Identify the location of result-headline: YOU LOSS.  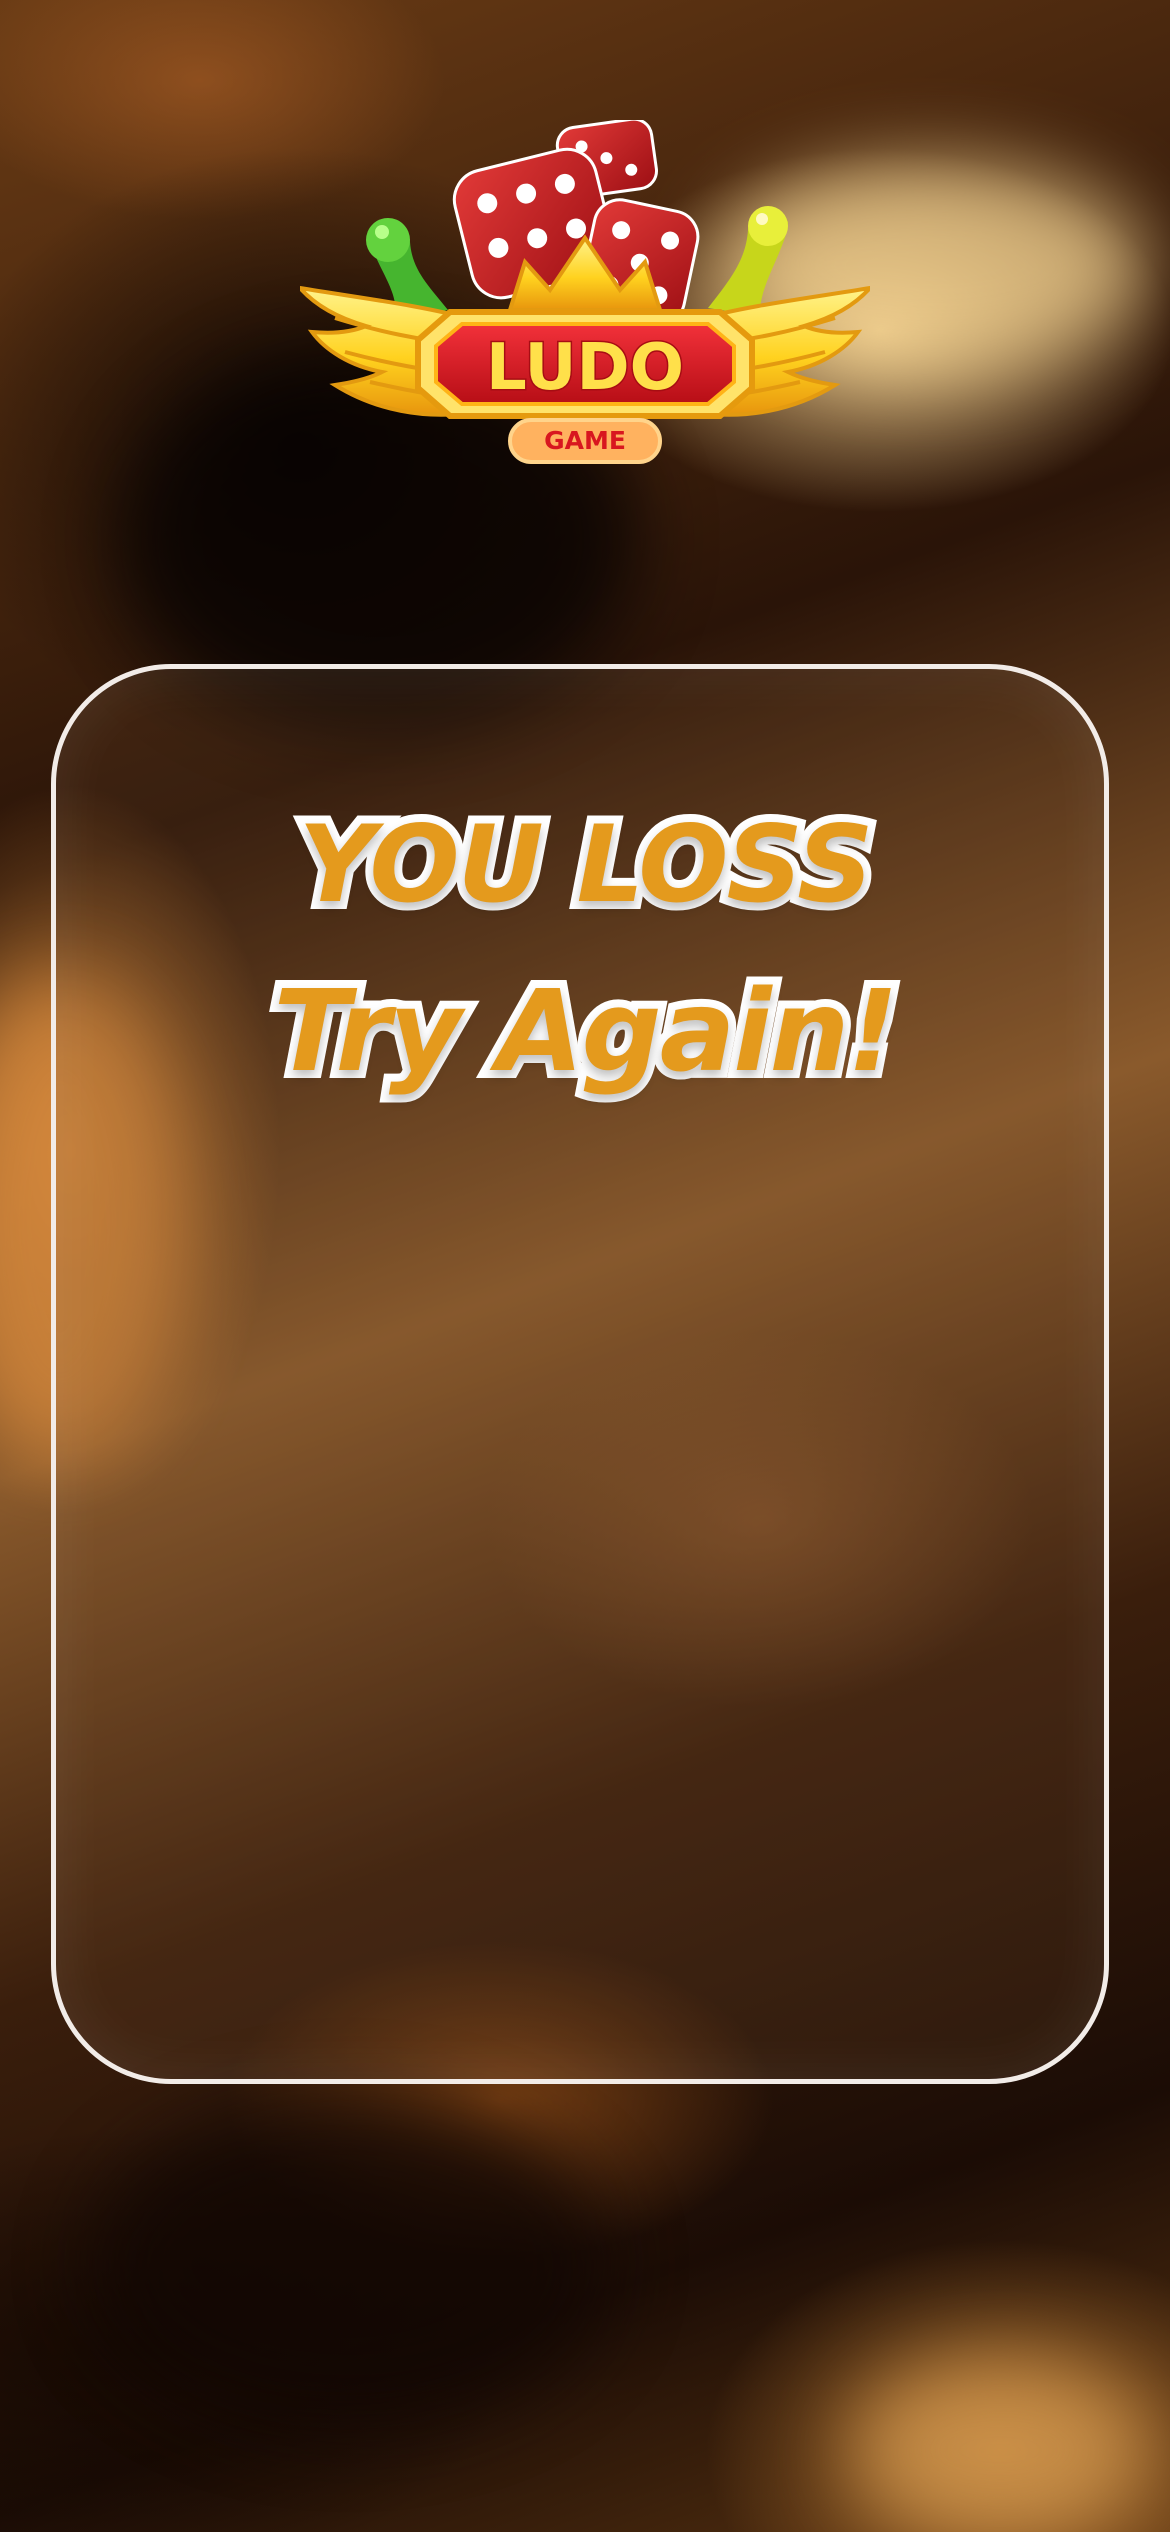
(586, 864).